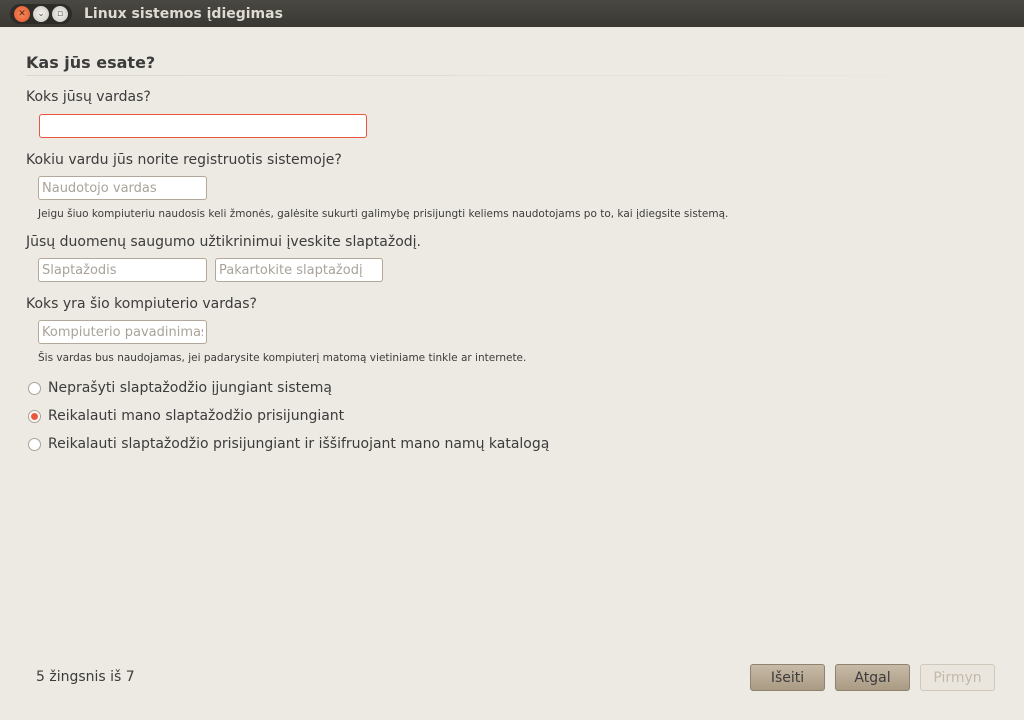  I want to click on name-input, so click(203, 126).